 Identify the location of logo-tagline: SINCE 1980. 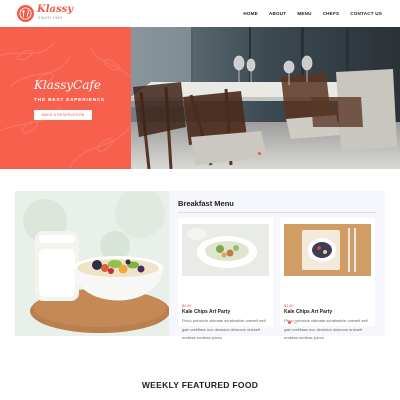
(50, 18).